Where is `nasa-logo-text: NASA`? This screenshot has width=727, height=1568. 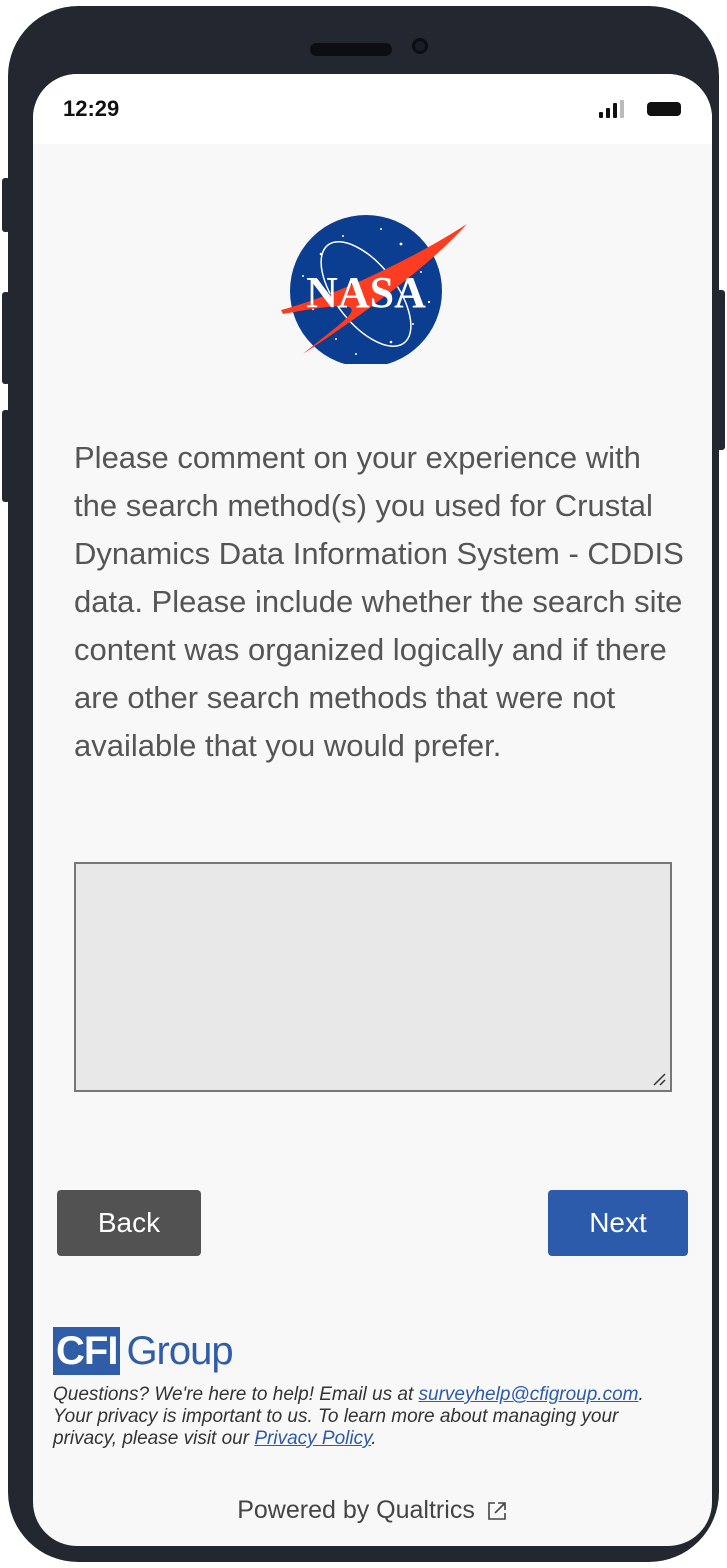 nasa-logo-text: NASA is located at coordinates (366, 292).